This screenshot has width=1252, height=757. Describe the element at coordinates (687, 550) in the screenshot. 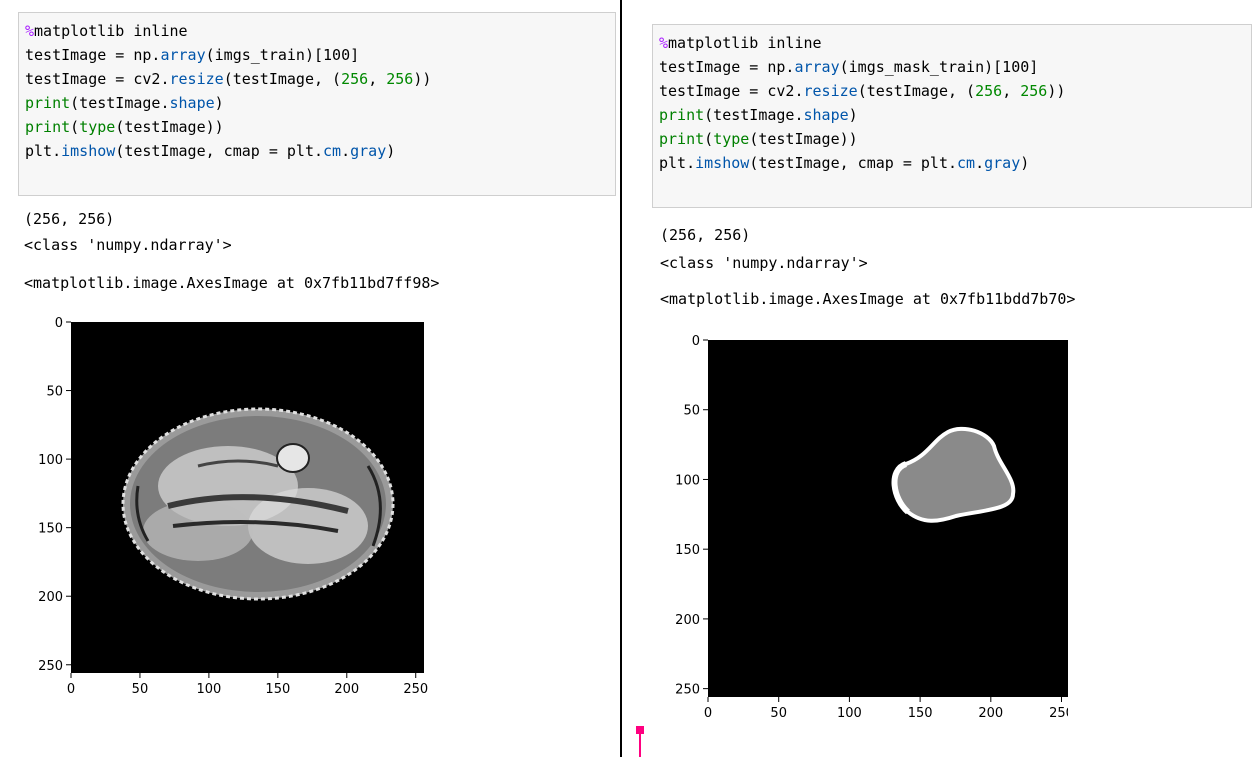

I see `y-tick-label: 150` at that location.